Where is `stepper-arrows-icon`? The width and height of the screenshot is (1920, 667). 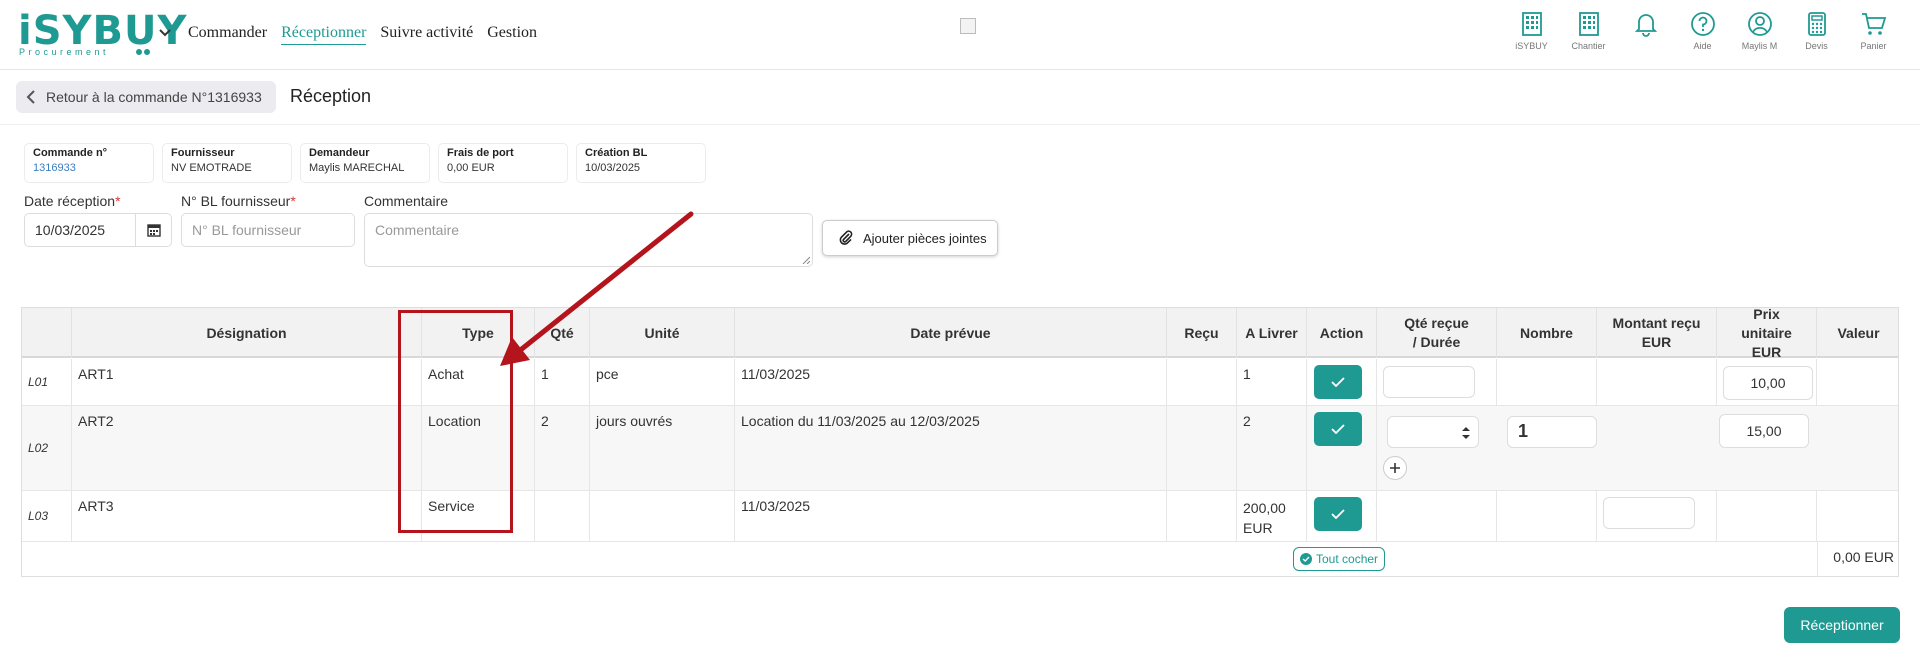 stepper-arrows-icon is located at coordinates (1466, 433).